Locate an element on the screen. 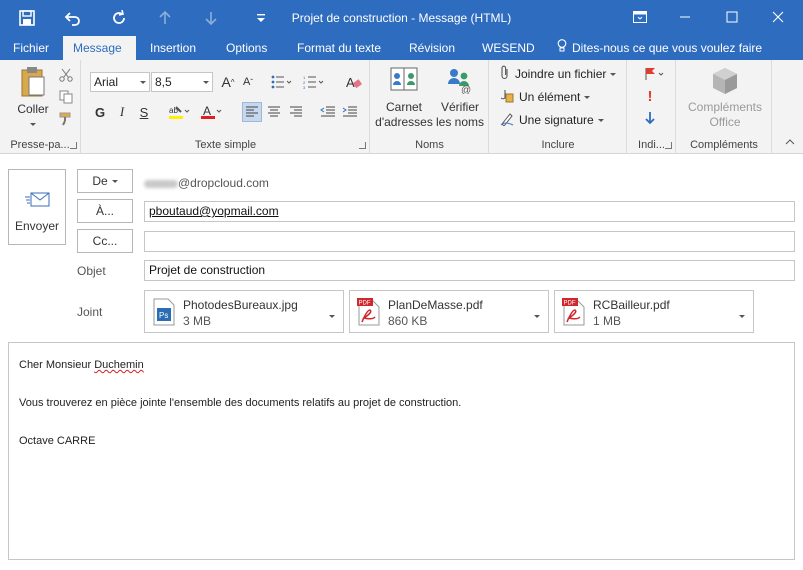 This screenshot has width=803, height=570. attach-item-button: Un élément is located at coordinates (545, 97).